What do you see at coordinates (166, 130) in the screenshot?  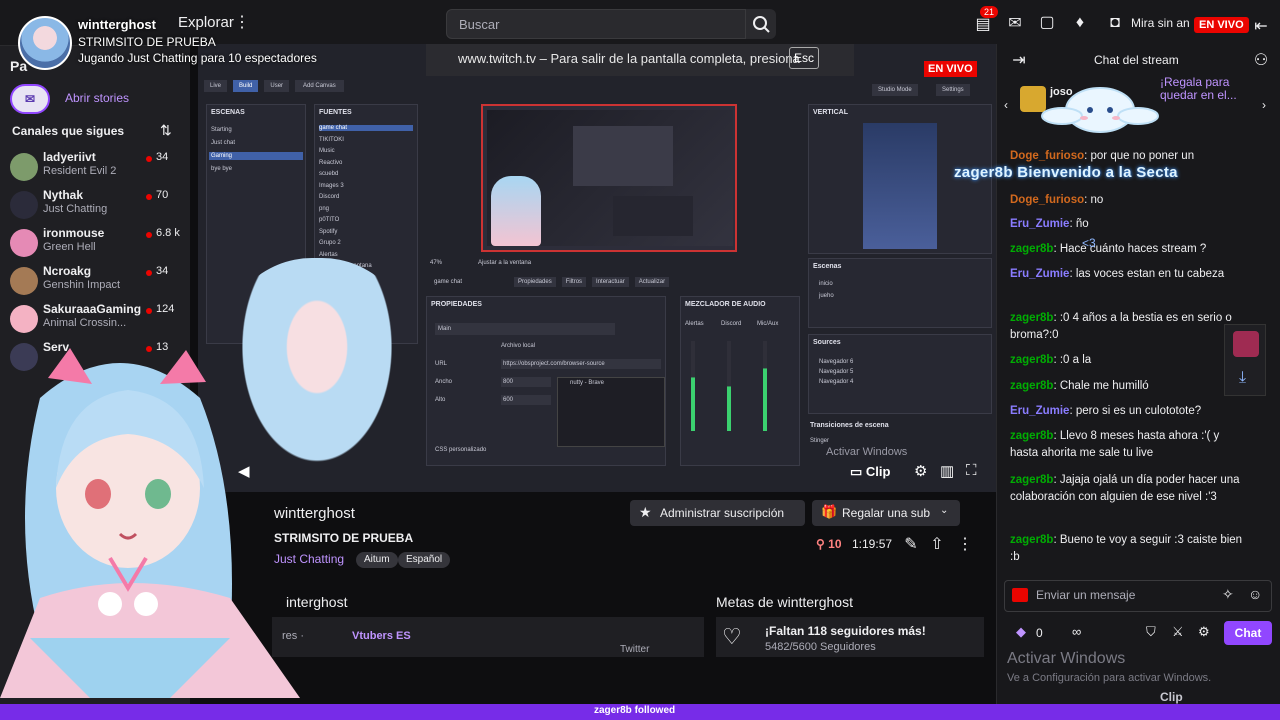 I see `sort-icon: ⇅` at bounding box center [166, 130].